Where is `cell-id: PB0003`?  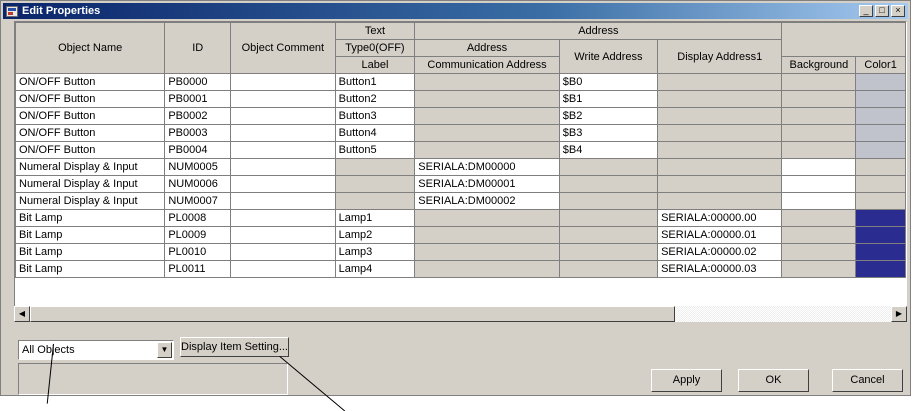
cell-id: PB0003 is located at coordinates (198, 133).